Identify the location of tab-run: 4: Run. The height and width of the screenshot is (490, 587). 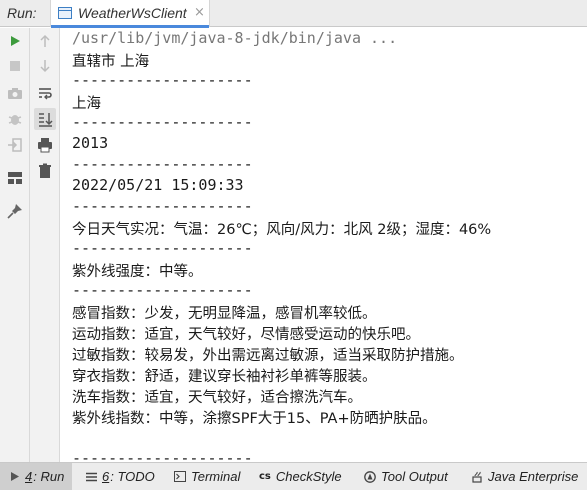
(36, 476).